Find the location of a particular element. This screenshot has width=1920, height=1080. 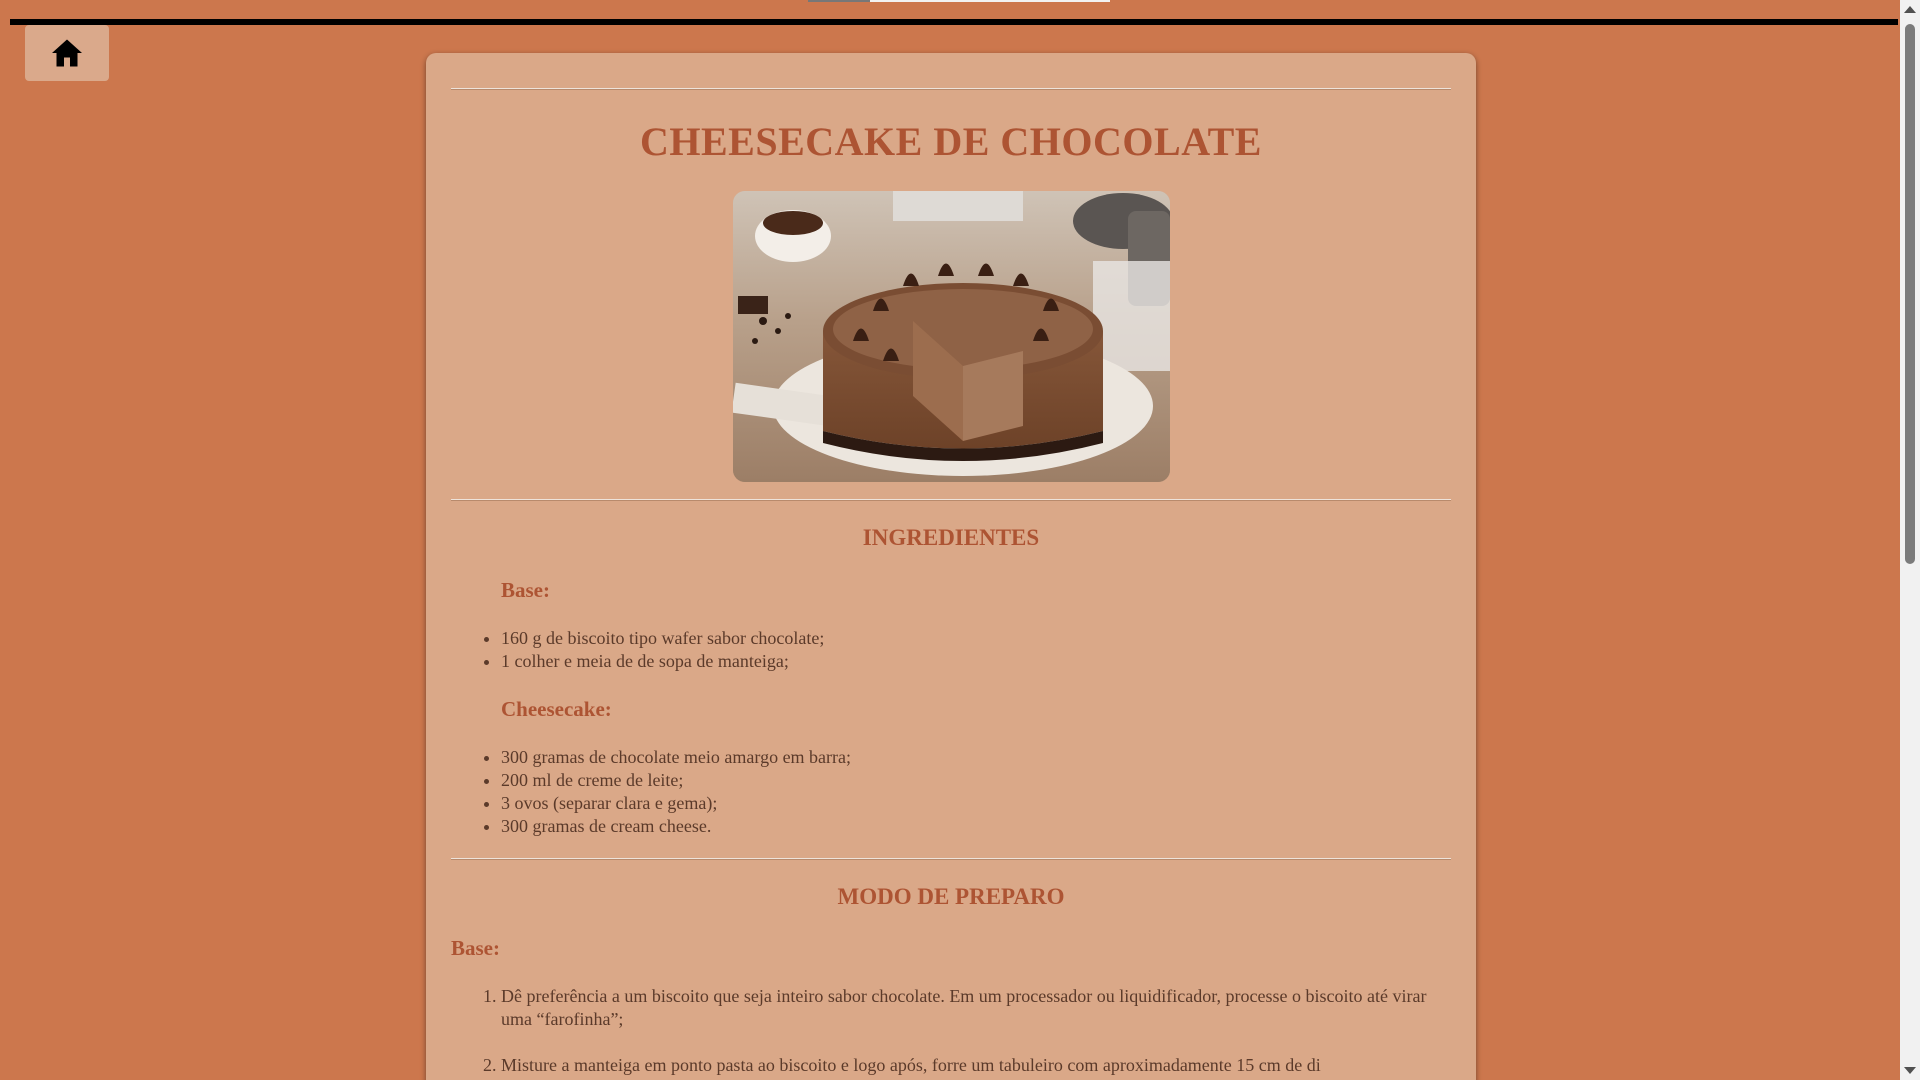

recipe-photo is located at coordinates (951, 336).